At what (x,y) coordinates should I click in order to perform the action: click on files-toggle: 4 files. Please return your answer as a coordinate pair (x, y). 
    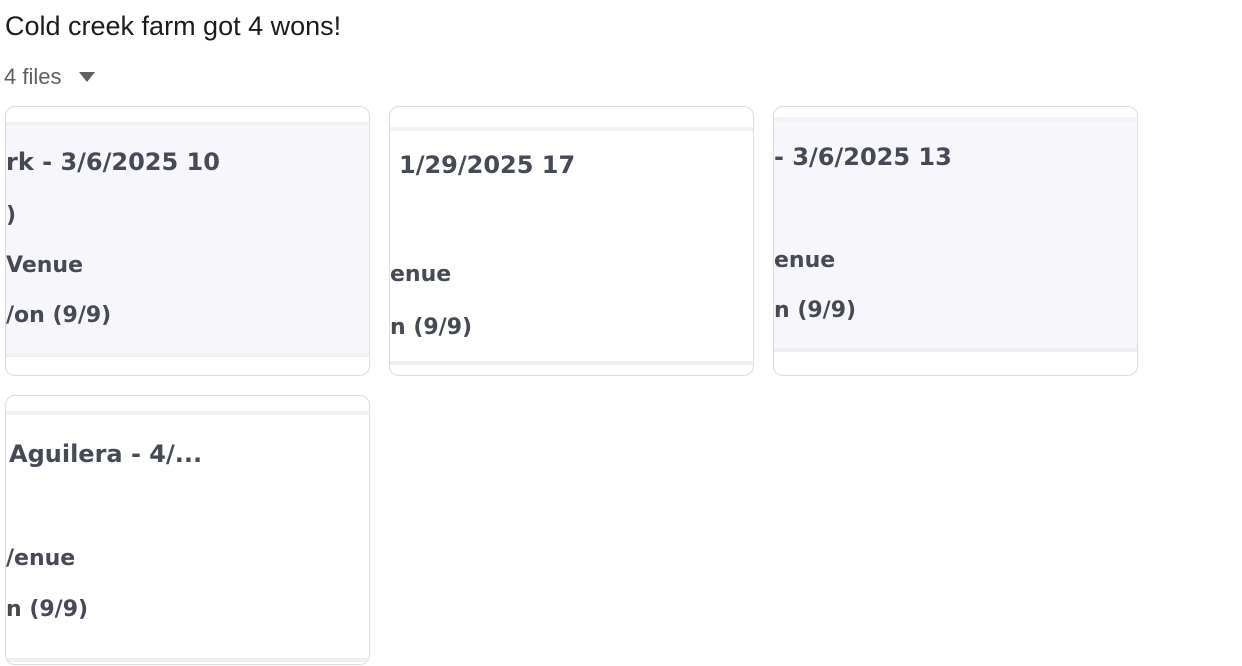
    Looking at the image, I should click on (50, 77).